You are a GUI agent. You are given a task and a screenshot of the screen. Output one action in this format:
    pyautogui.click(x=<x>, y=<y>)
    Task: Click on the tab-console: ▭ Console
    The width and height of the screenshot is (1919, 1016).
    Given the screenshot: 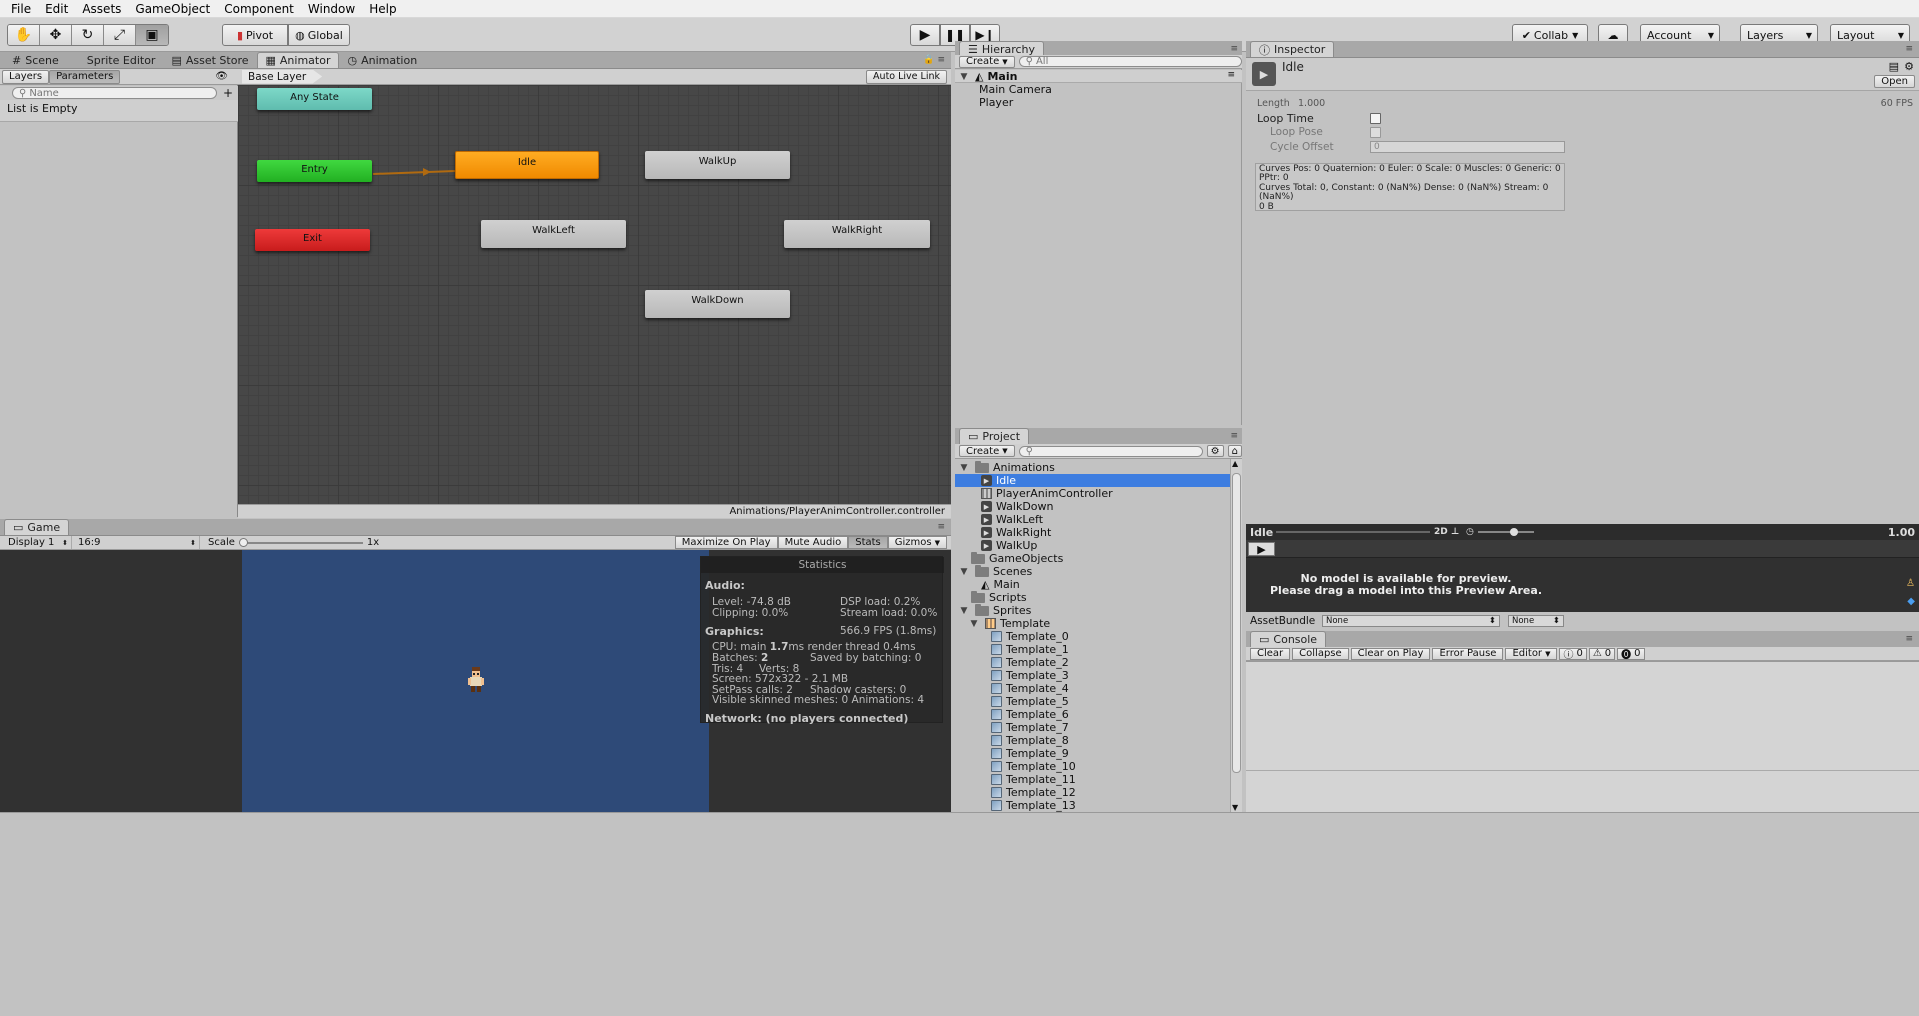 What is the action you would take?
    pyautogui.click(x=1288, y=639)
    